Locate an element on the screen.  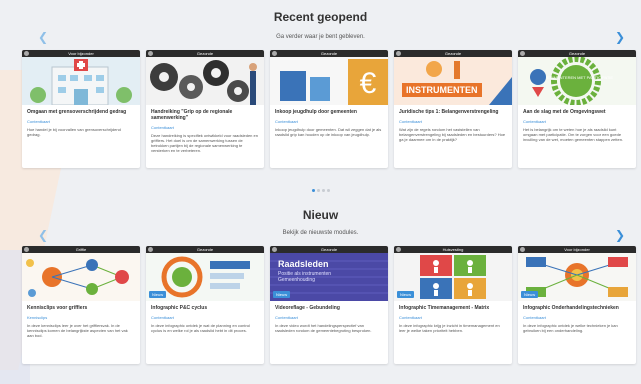
card-header-label: Huisvesting is located at coordinates (453, 249).